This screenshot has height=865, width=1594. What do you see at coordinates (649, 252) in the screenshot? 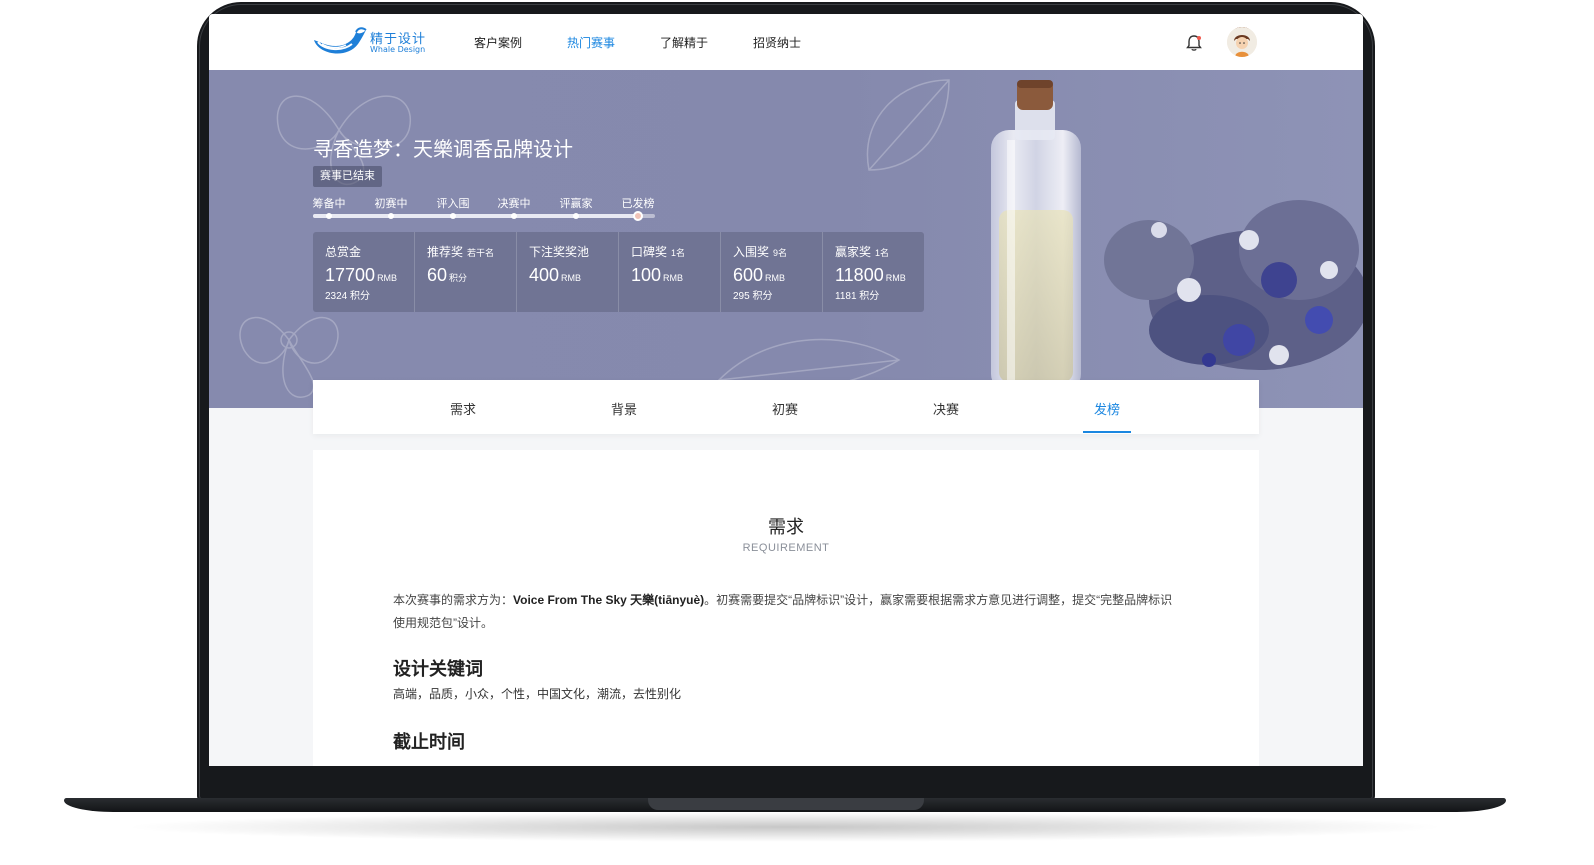
I see `prize-label: 口碑奖` at bounding box center [649, 252].